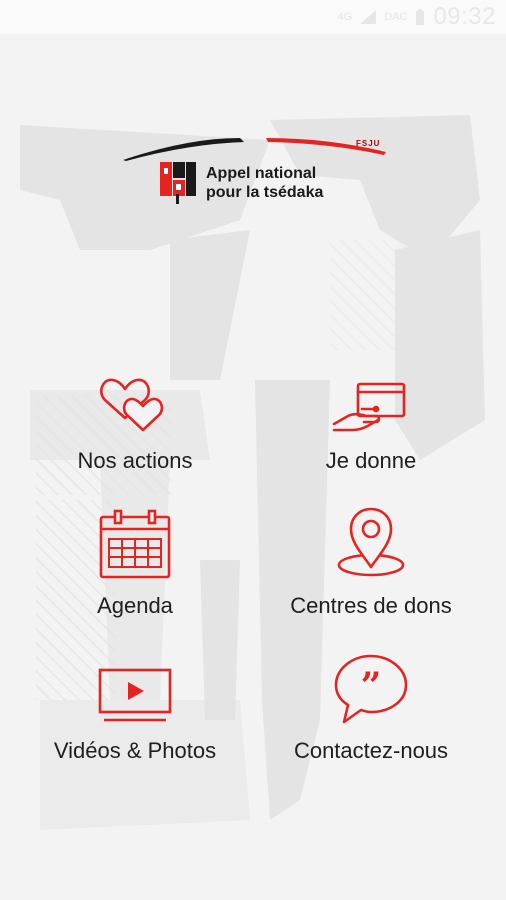 The width and height of the screenshot is (506, 900). I want to click on menu-item-label: Vidéos & Photos, so click(135, 750).